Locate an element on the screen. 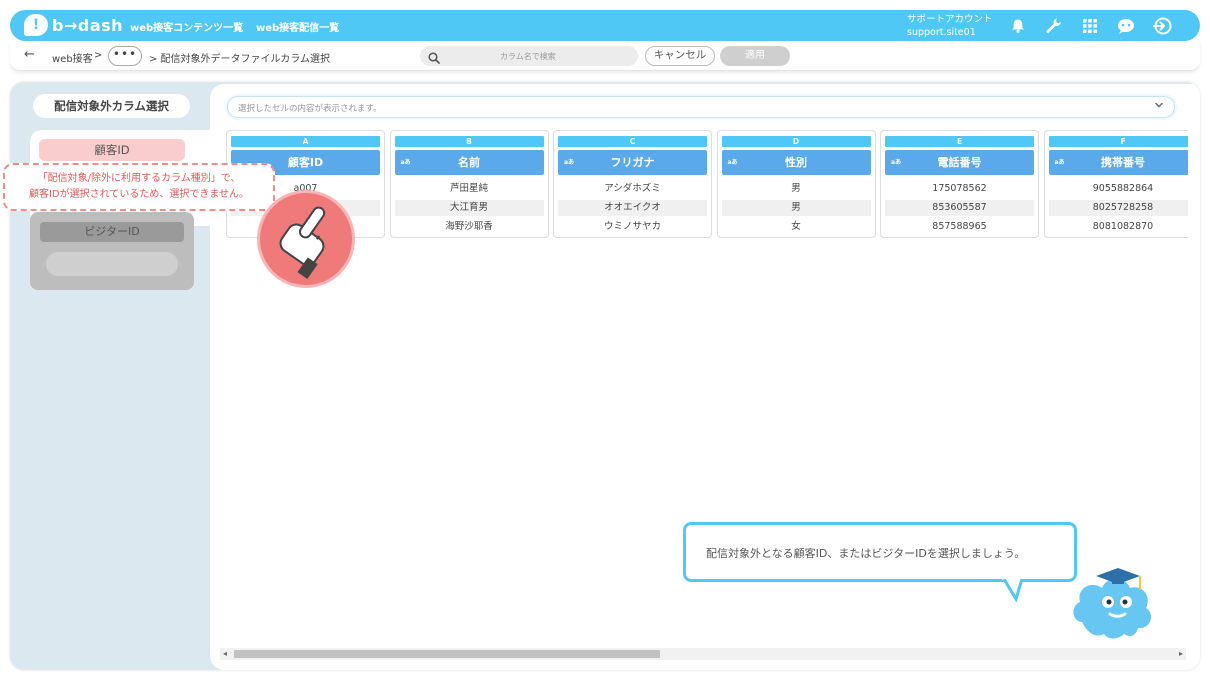 The width and height of the screenshot is (1210, 680). sidebar-title: 配信対象外カラム選択 is located at coordinates (111, 106).